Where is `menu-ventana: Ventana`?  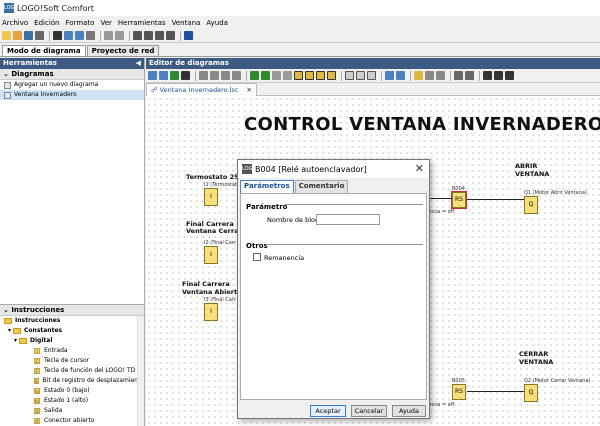 menu-ventana: Ventana is located at coordinates (186, 23).